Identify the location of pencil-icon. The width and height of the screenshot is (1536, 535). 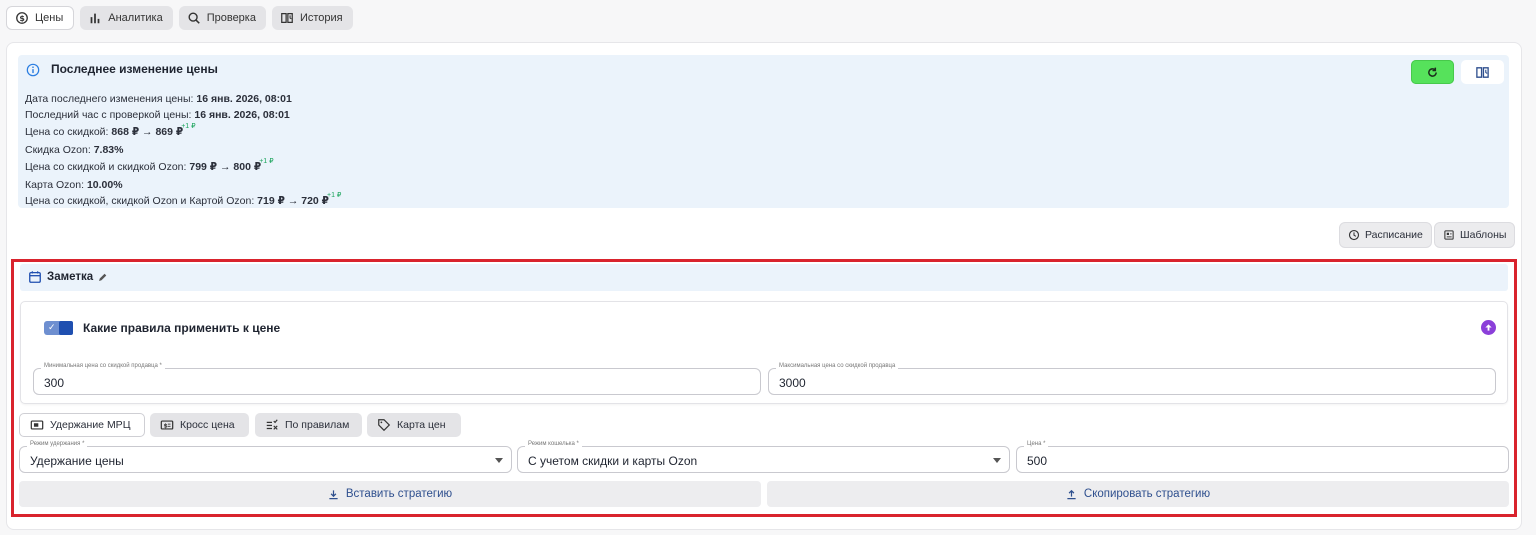
(102, 277).